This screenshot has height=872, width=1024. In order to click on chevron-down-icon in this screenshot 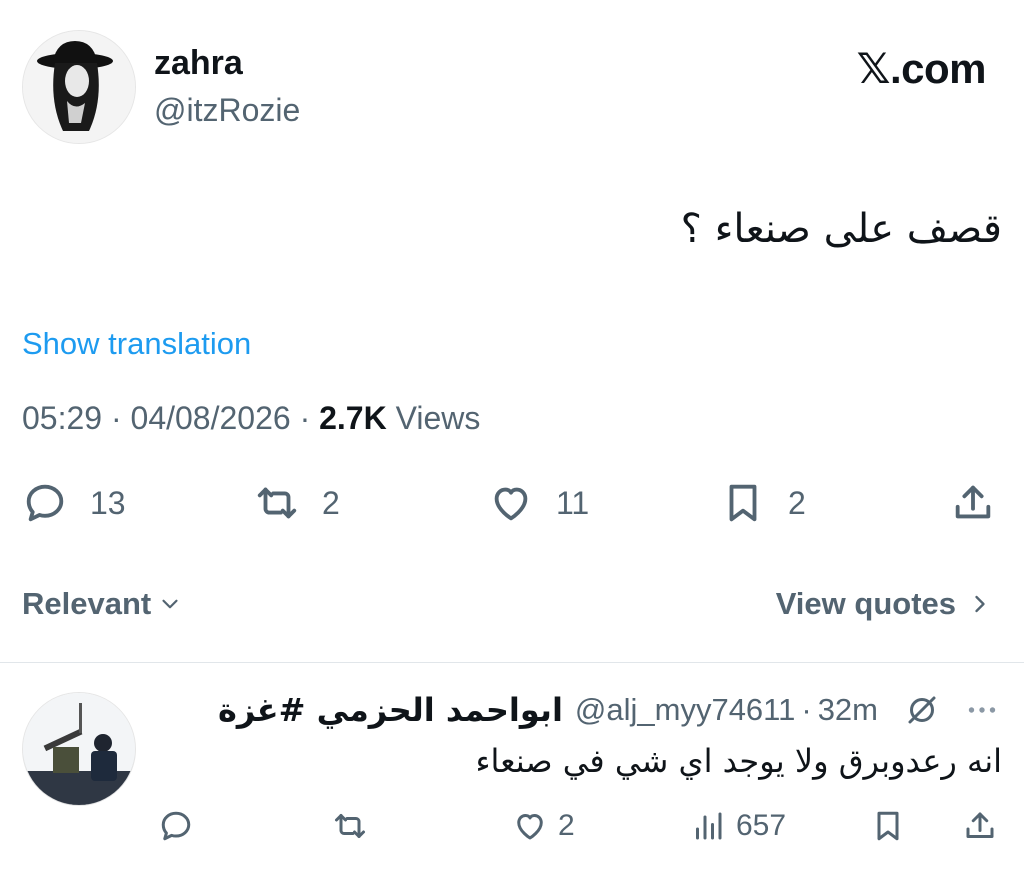, I will do `click(170, 604)`.